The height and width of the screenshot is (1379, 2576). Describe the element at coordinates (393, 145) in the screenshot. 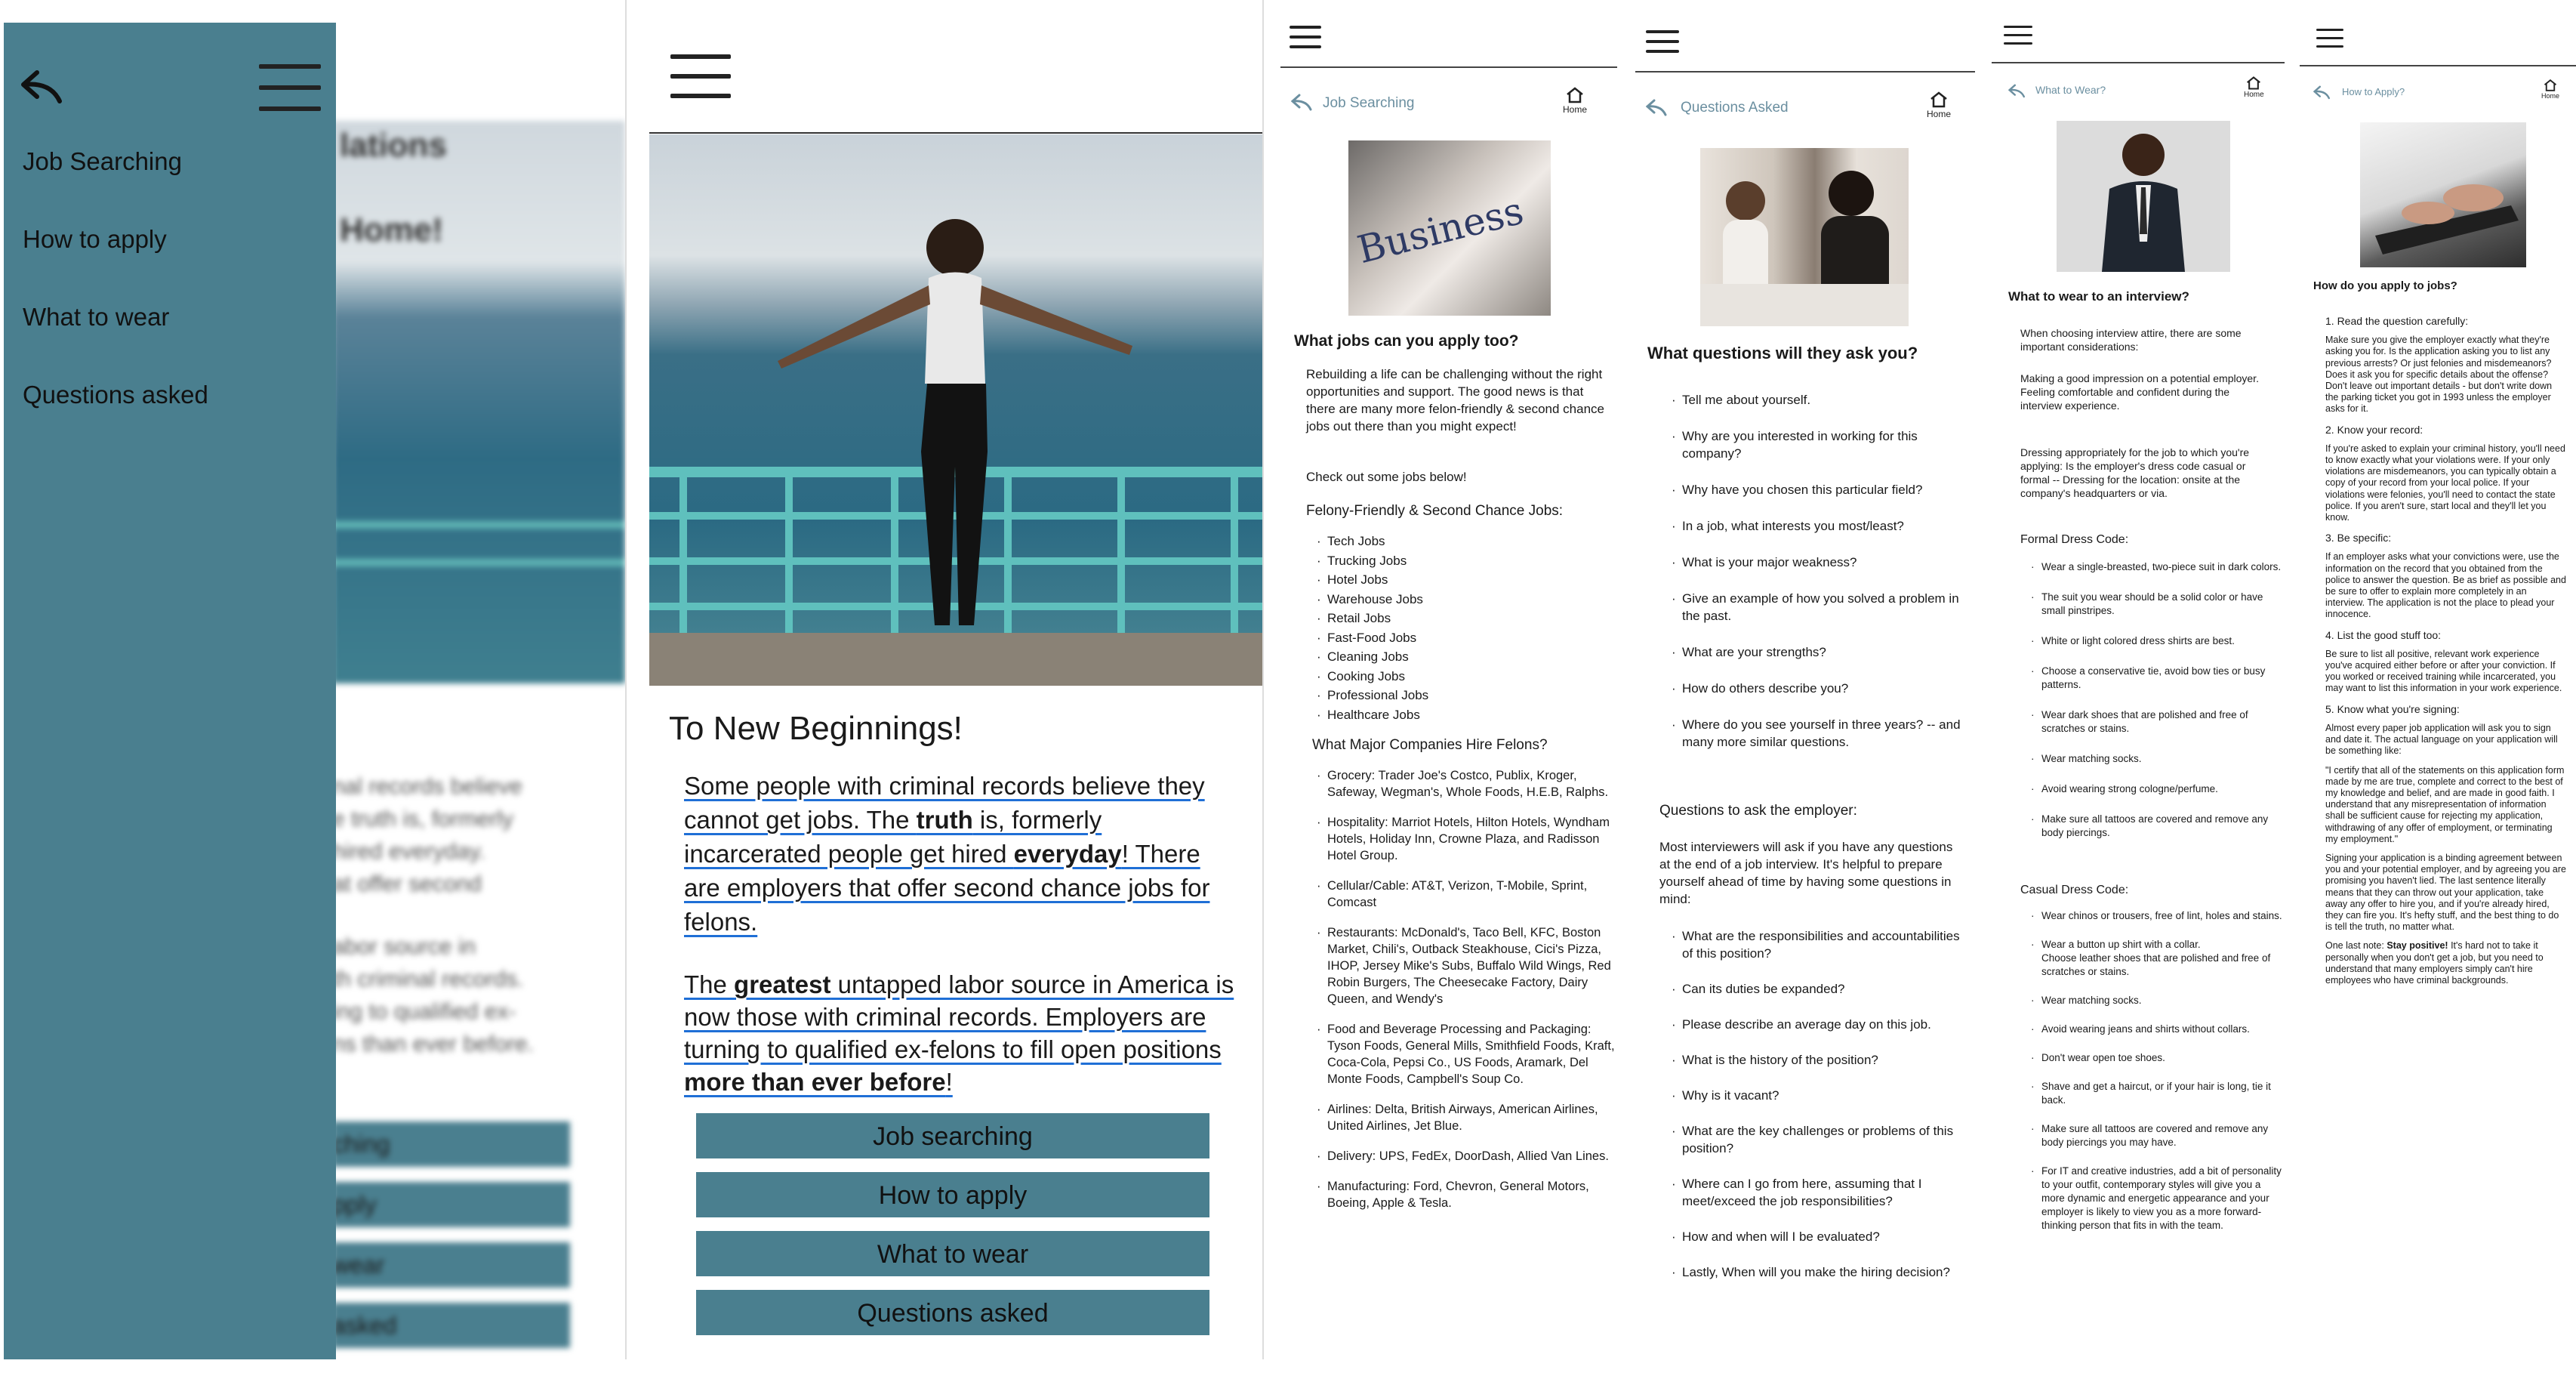

I see `blurred-title-1: lations` at that location.